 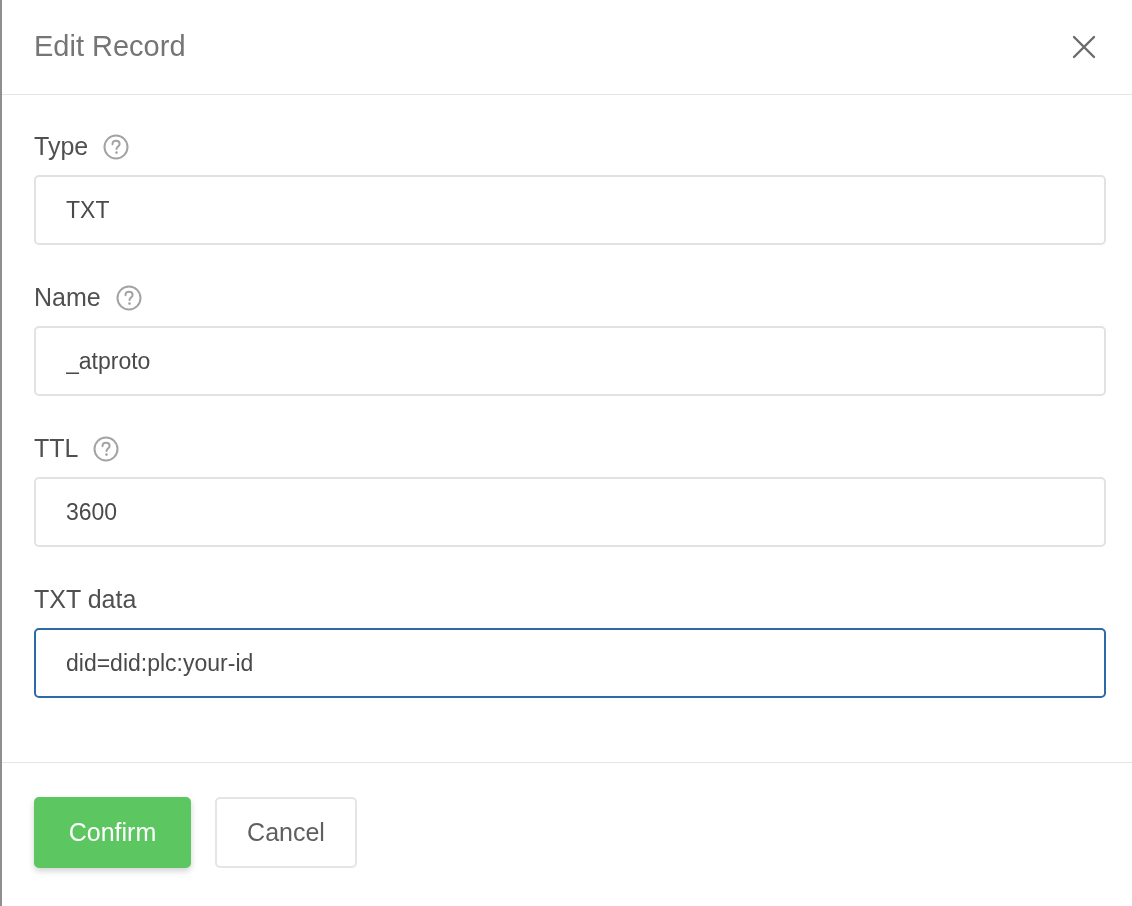 I want to click on dialog-title: Edit Record, so click(x=110, y=47).